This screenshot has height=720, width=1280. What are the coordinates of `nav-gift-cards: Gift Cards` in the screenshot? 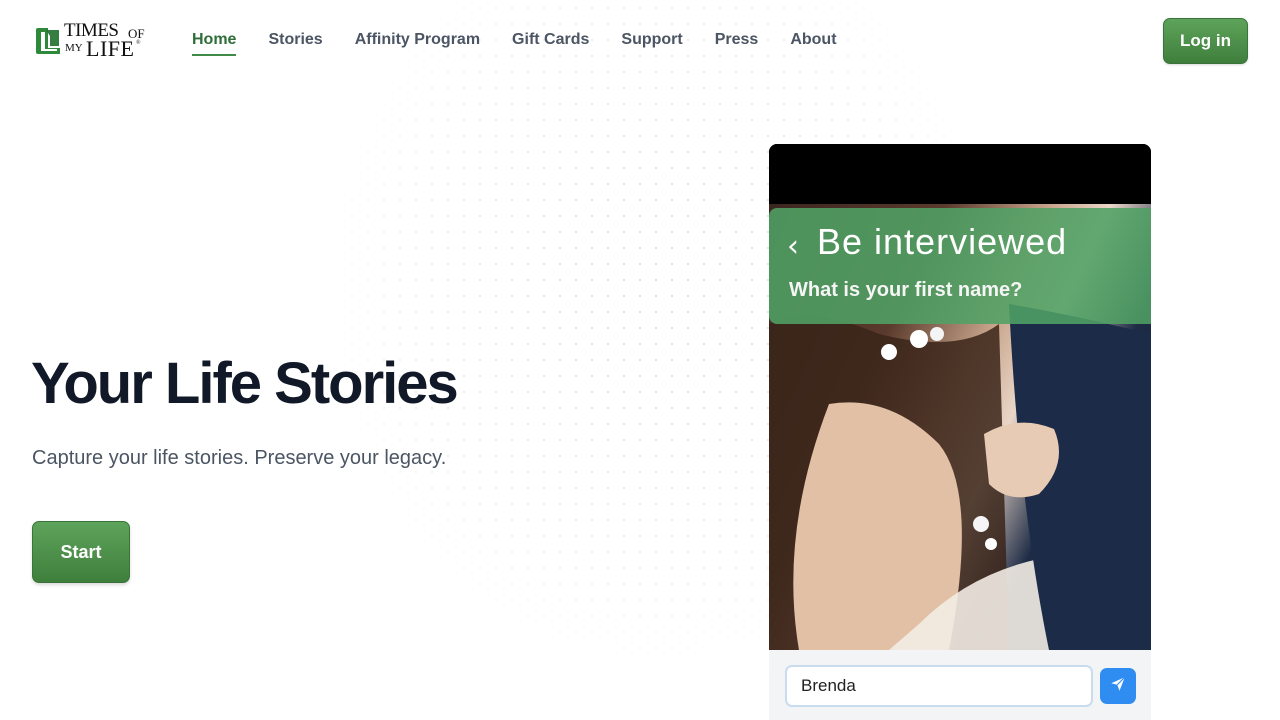 It's located at (550, 42).